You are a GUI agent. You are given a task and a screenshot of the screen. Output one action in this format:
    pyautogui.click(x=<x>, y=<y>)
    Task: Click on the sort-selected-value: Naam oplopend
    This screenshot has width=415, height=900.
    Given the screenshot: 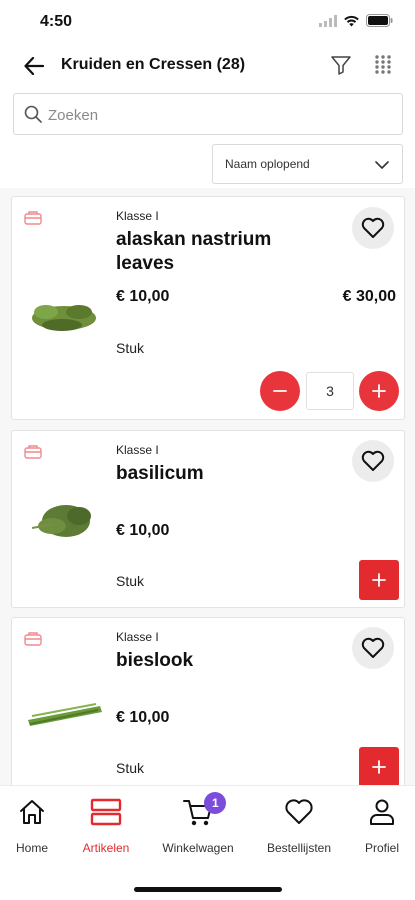 What is the action you would take?
    pyautogui.click(x=267, y=164)
    